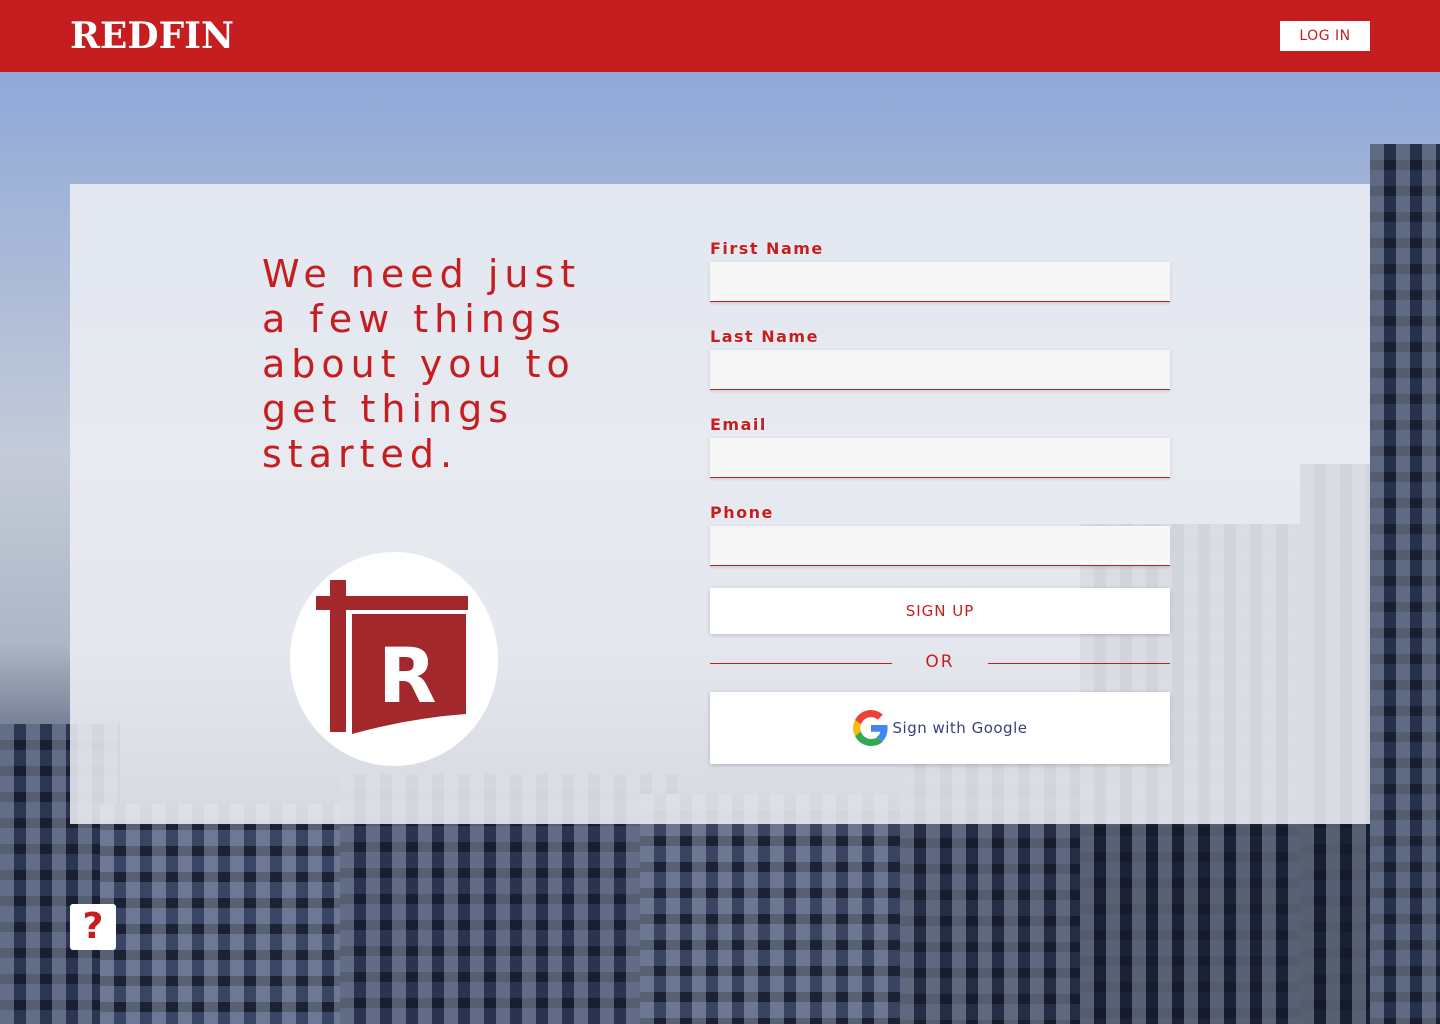 The width and height of the screenshot is (1440, 1024). What do you see at coordinates (407, 675) in the screenshot?
I see `svg-text: R` at bounding box center [407, 675].